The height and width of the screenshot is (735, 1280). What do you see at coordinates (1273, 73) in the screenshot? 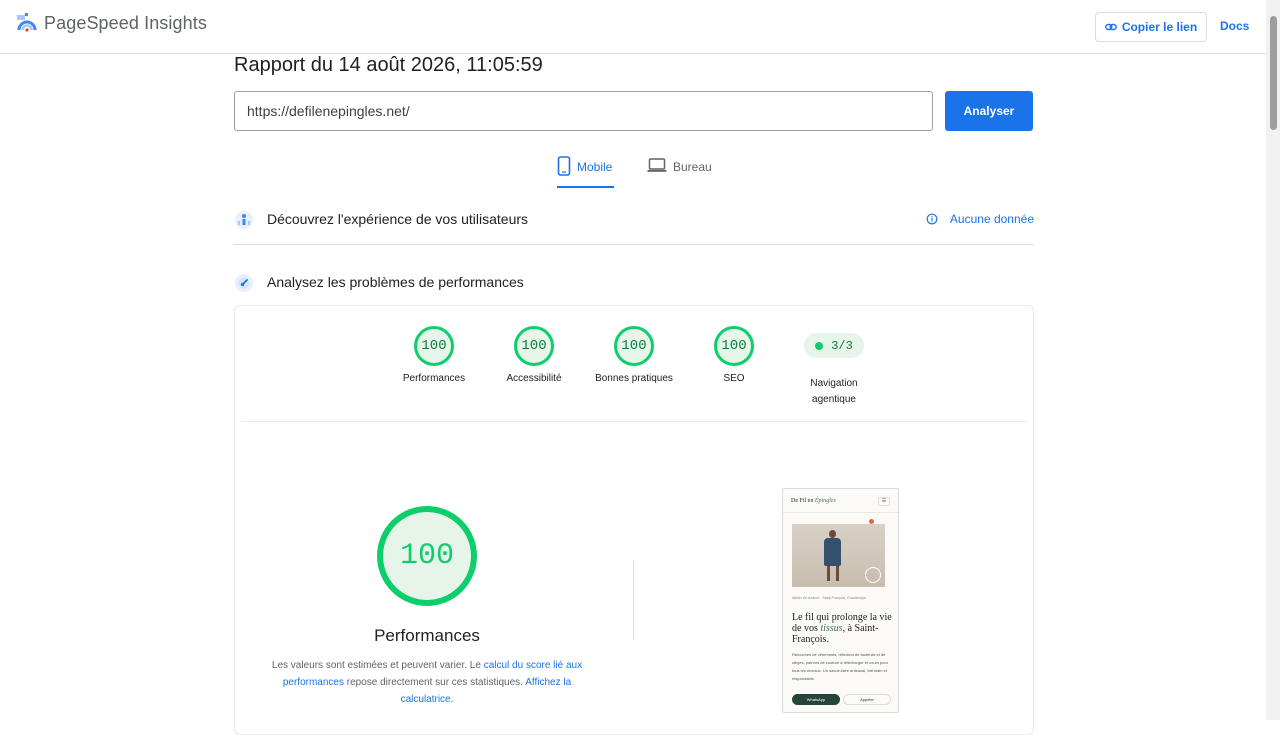
I see `scrollbar-thumb` at bounding box center [1273, 73].